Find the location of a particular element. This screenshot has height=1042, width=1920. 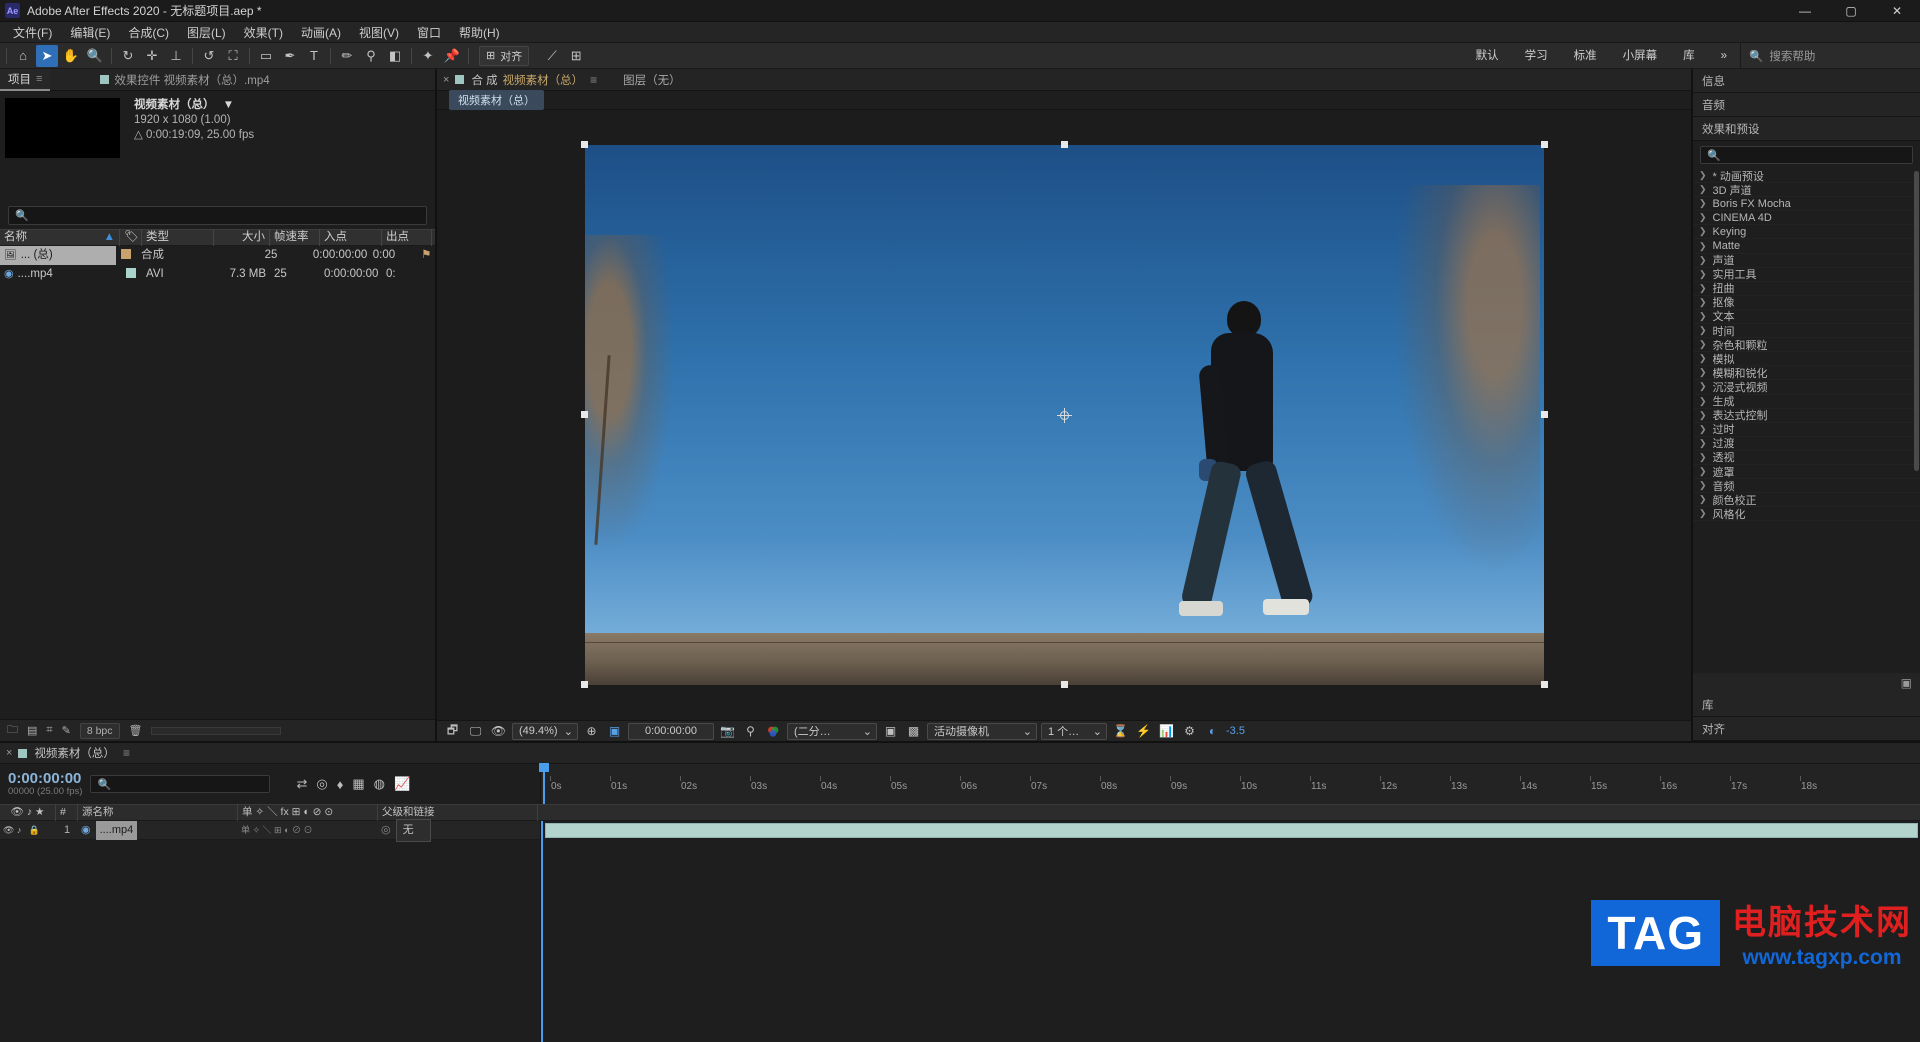

column-out-point: 出点 is located at coordinates (407, 237).